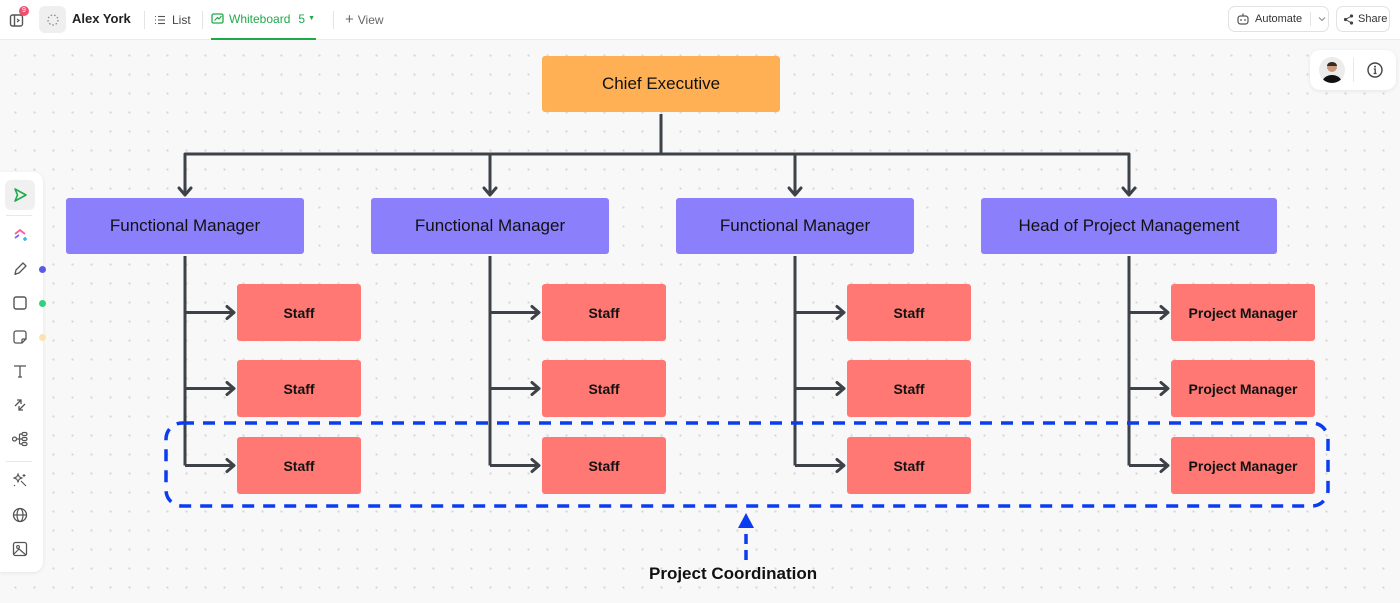 This screenshot has height=603, width=1400. I want to click on user-avatar-icon, so click(1332, 72).